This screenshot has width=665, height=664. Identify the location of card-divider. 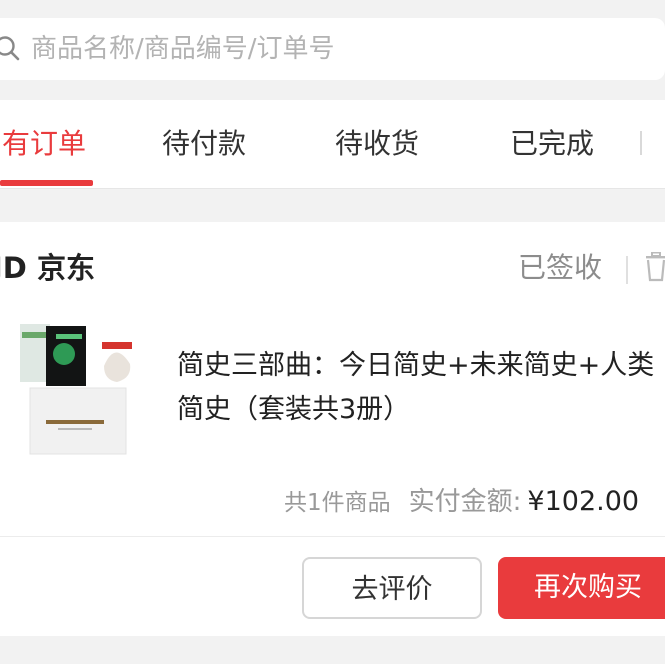
(332, 536).